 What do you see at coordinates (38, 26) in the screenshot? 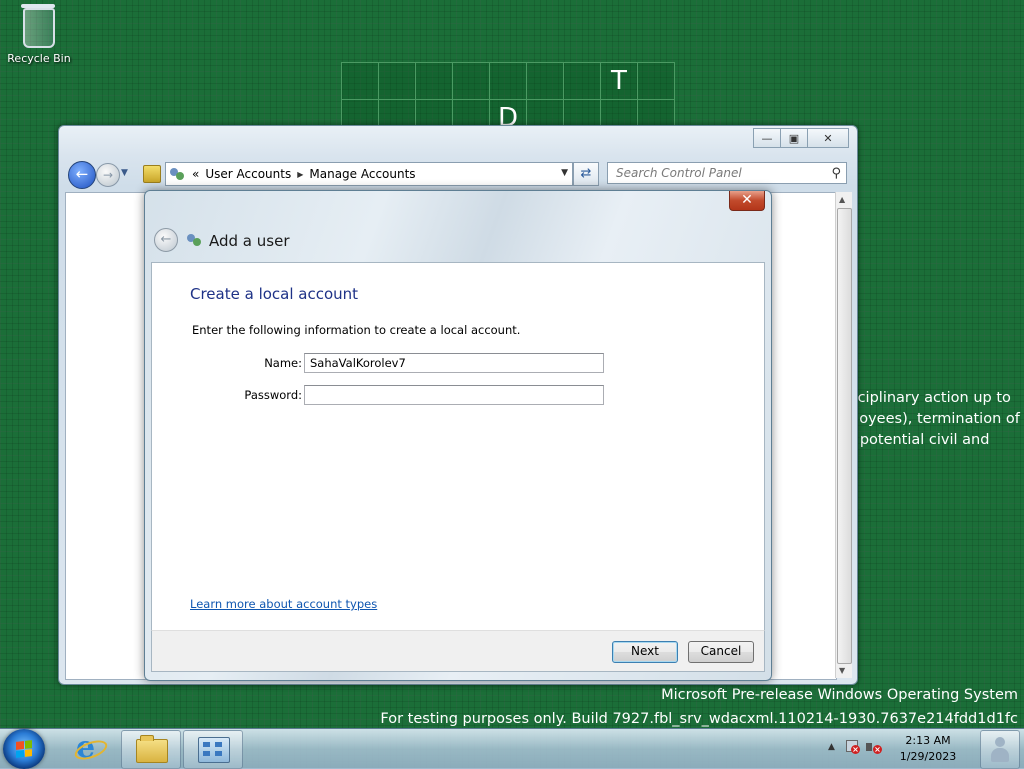
I see `recycle-bin-icon` at bounding box center [38, 26].